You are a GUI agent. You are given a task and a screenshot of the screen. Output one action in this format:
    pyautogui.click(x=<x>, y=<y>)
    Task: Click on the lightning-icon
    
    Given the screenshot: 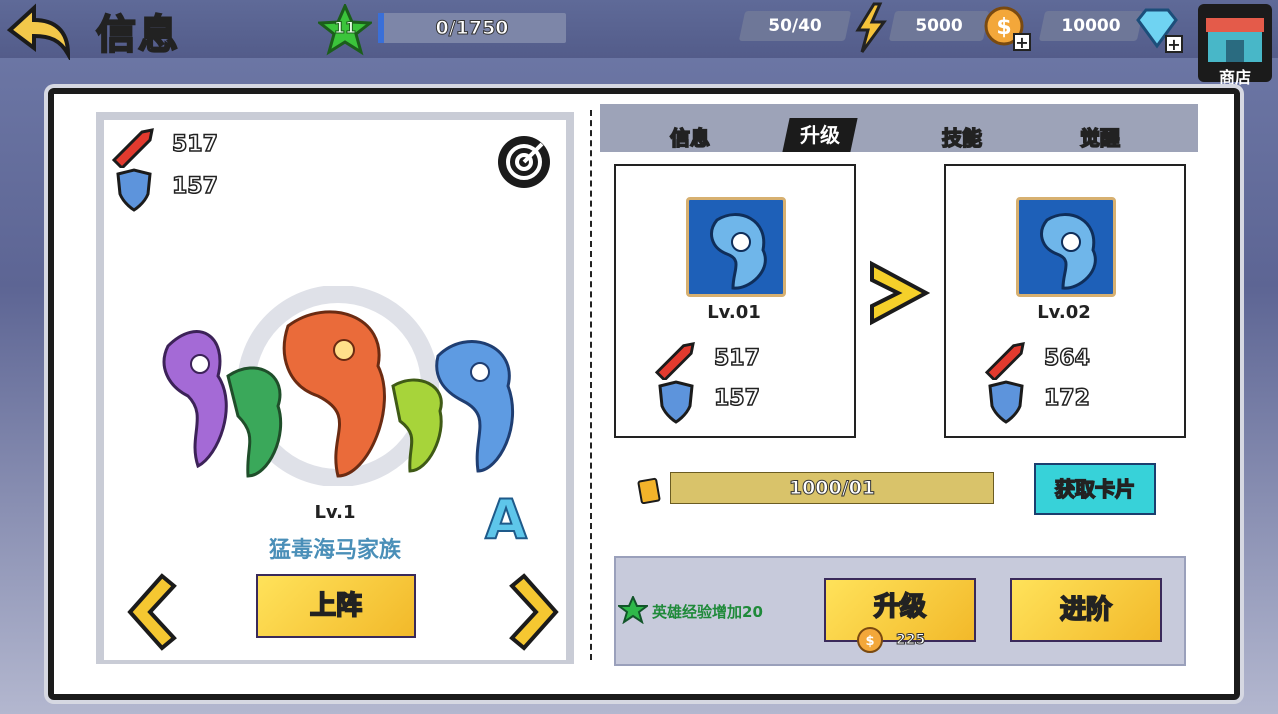 What is the action you would take?
    pyautogui.click(x=871, y=27)
    